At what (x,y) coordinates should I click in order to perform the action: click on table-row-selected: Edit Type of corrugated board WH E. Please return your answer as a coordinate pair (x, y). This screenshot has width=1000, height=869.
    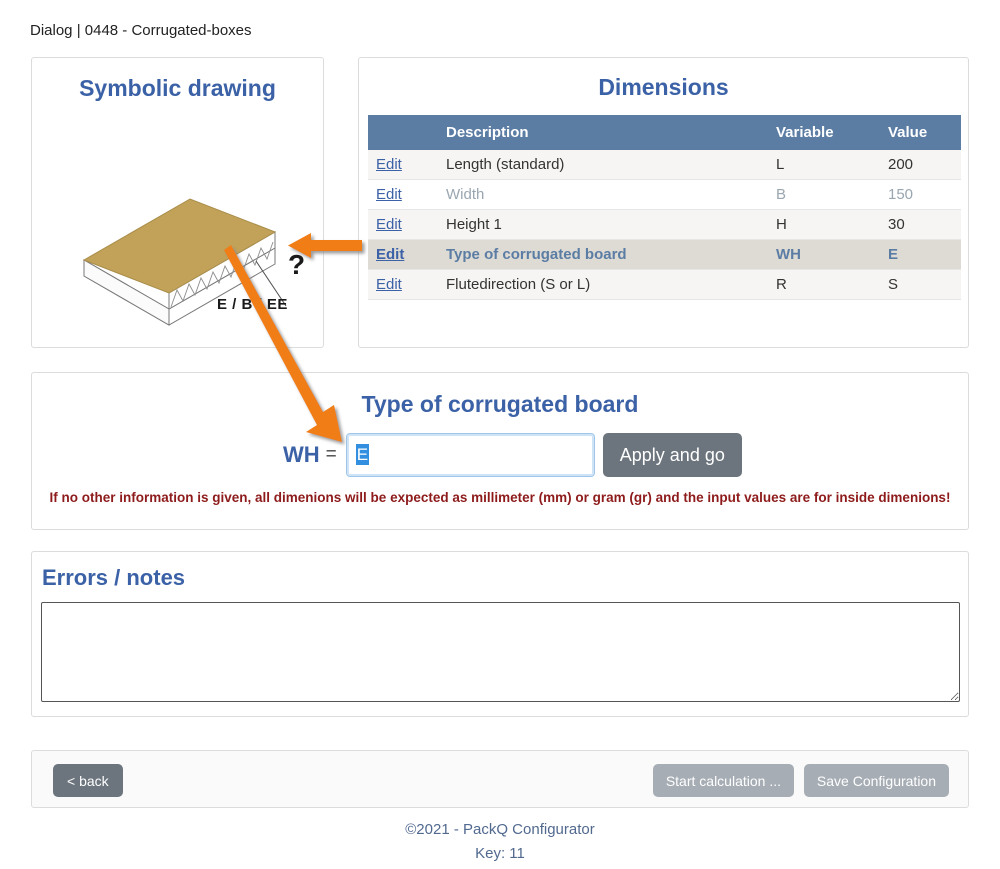
    Looking at the image, I should click on (664, 254).